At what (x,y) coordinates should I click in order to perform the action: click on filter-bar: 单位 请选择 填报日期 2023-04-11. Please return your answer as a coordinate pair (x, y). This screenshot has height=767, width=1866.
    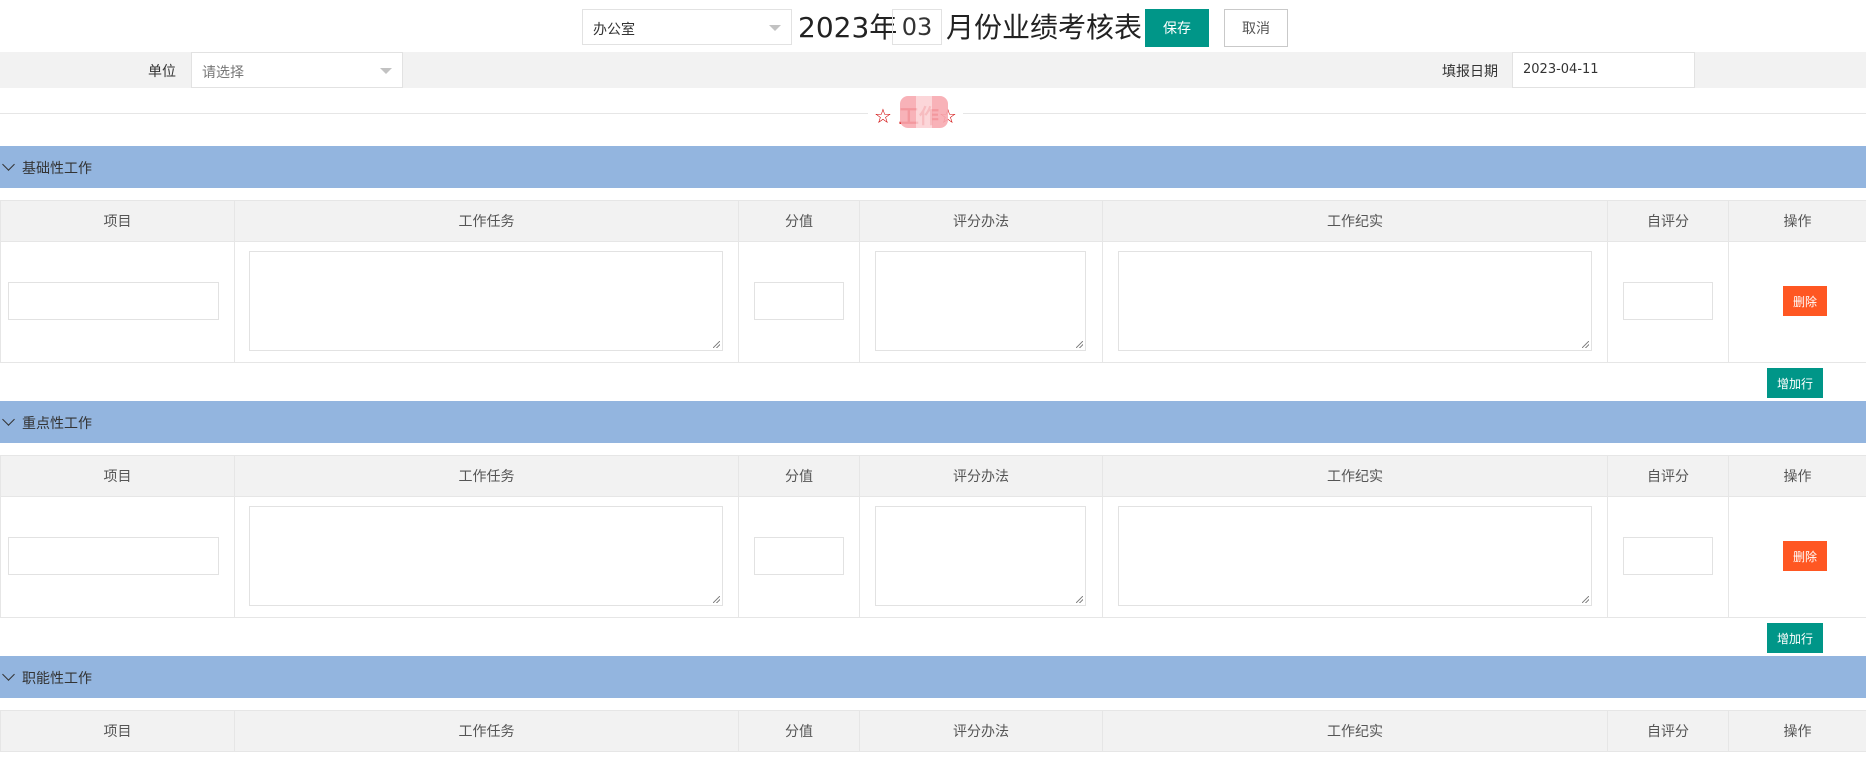
    Looking at the image, I should click on (933, 70).